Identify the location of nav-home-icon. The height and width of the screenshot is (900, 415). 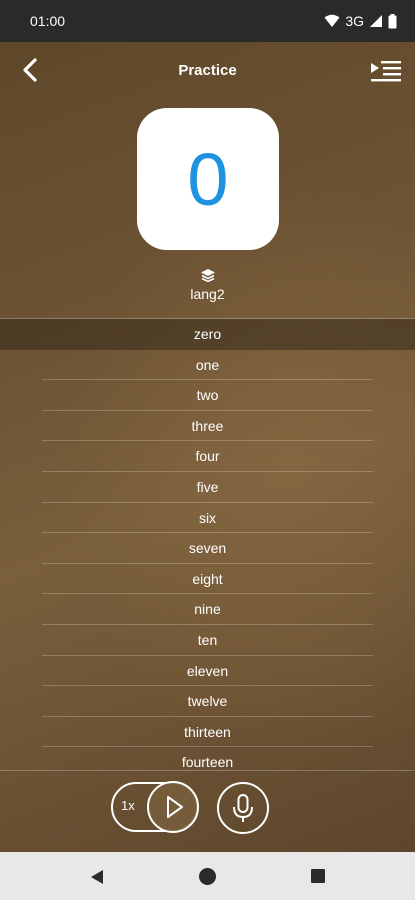
(207, 876).